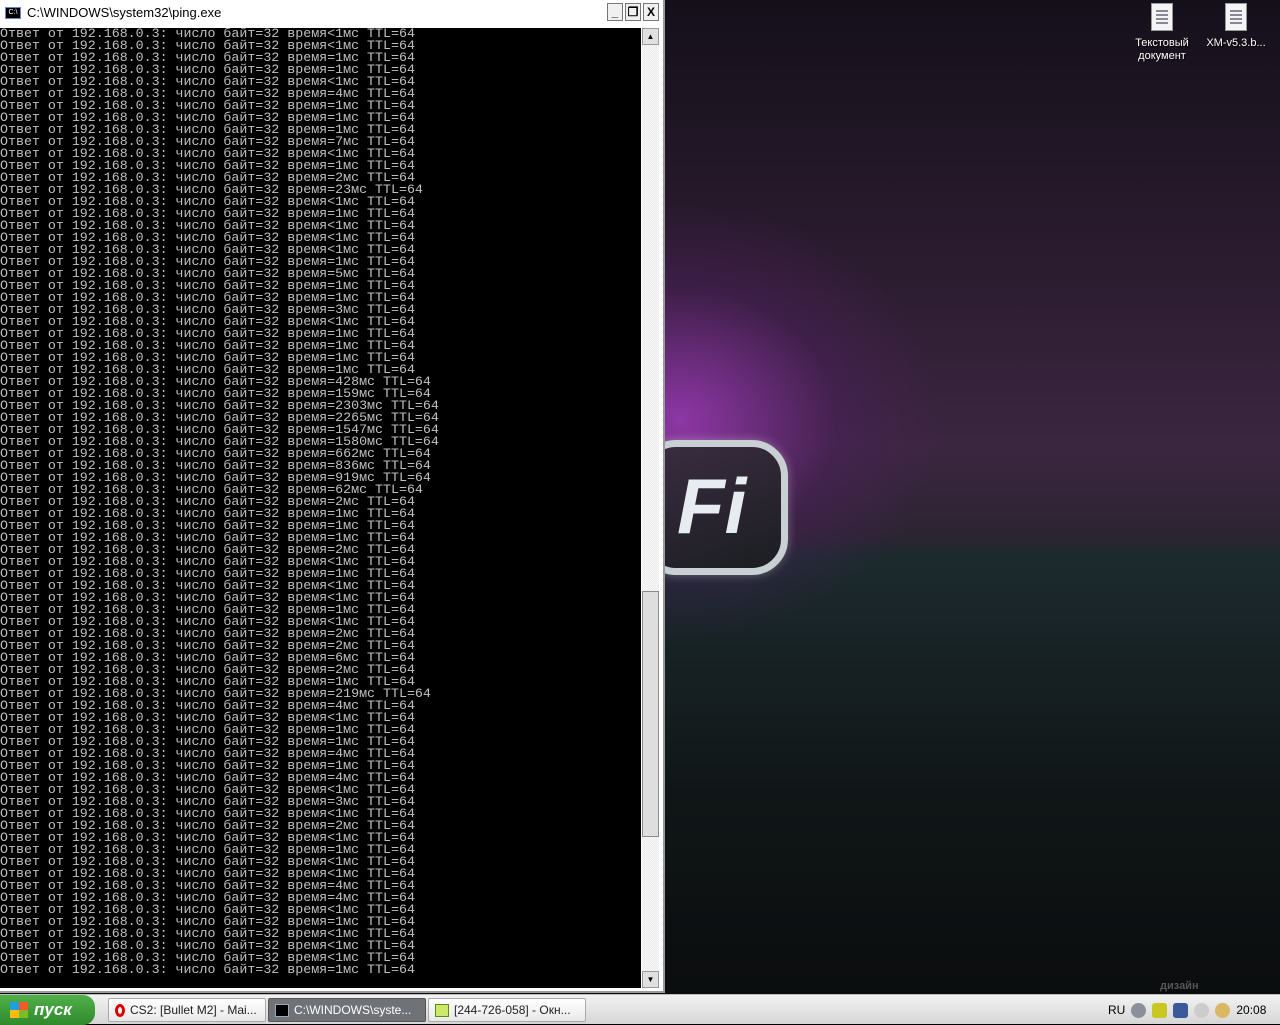 The width and height of the screenshot is (1280, 1025). Describe the element at coordinates (1179, 986) in the screenshot. I see `wallpaper-watermark: дизайн` at that location.